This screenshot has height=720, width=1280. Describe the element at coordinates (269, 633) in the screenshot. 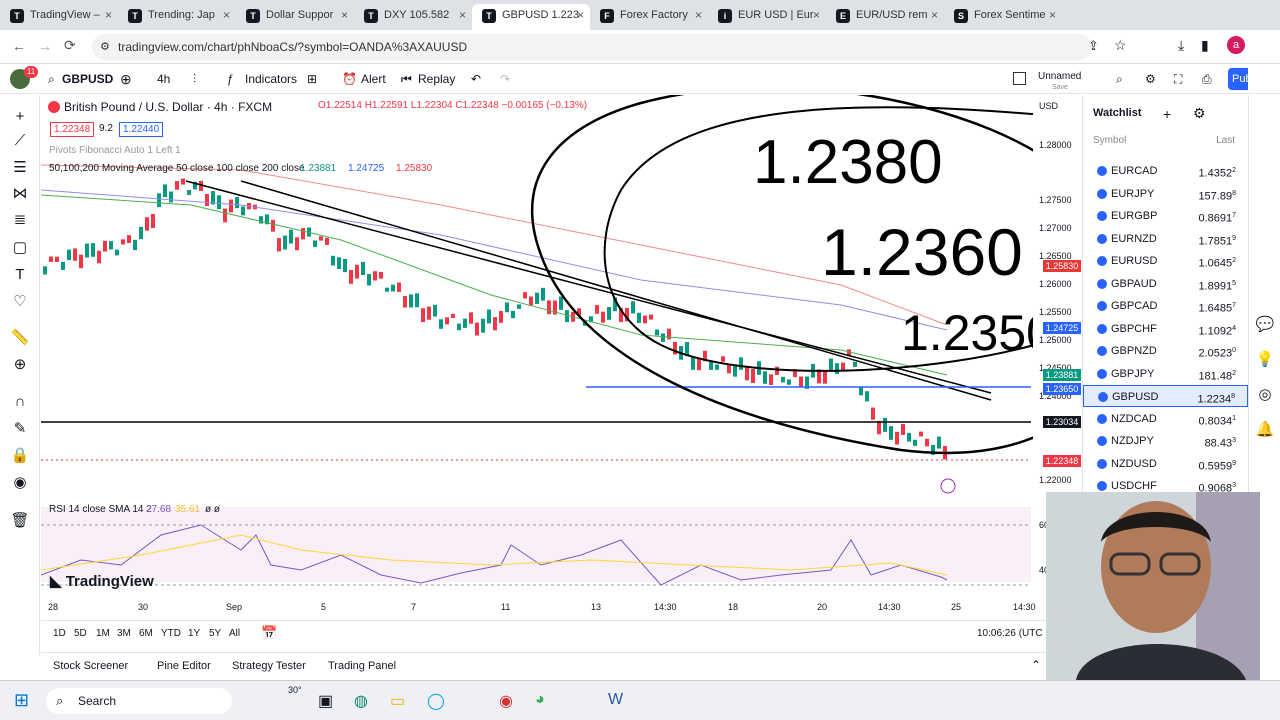

I see `date-range-icon: 📅` at that location.